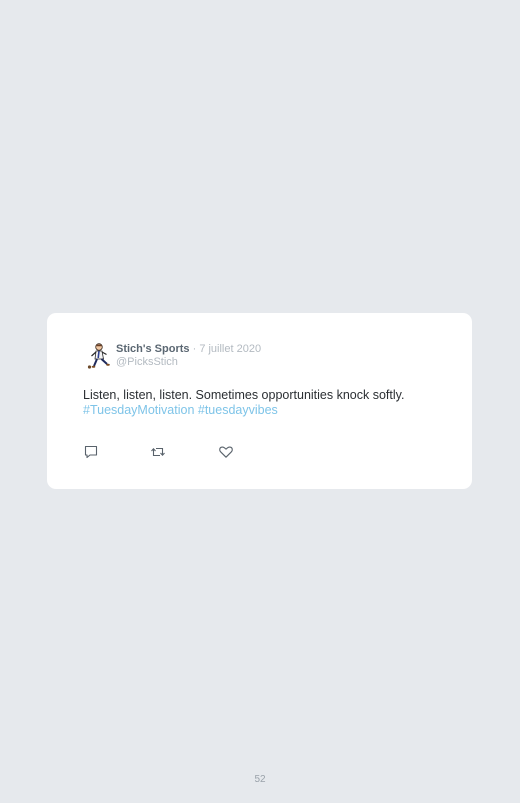  I want to click on author-line: Stich's Sports · 7 juillet 2020, so click(188, 349).